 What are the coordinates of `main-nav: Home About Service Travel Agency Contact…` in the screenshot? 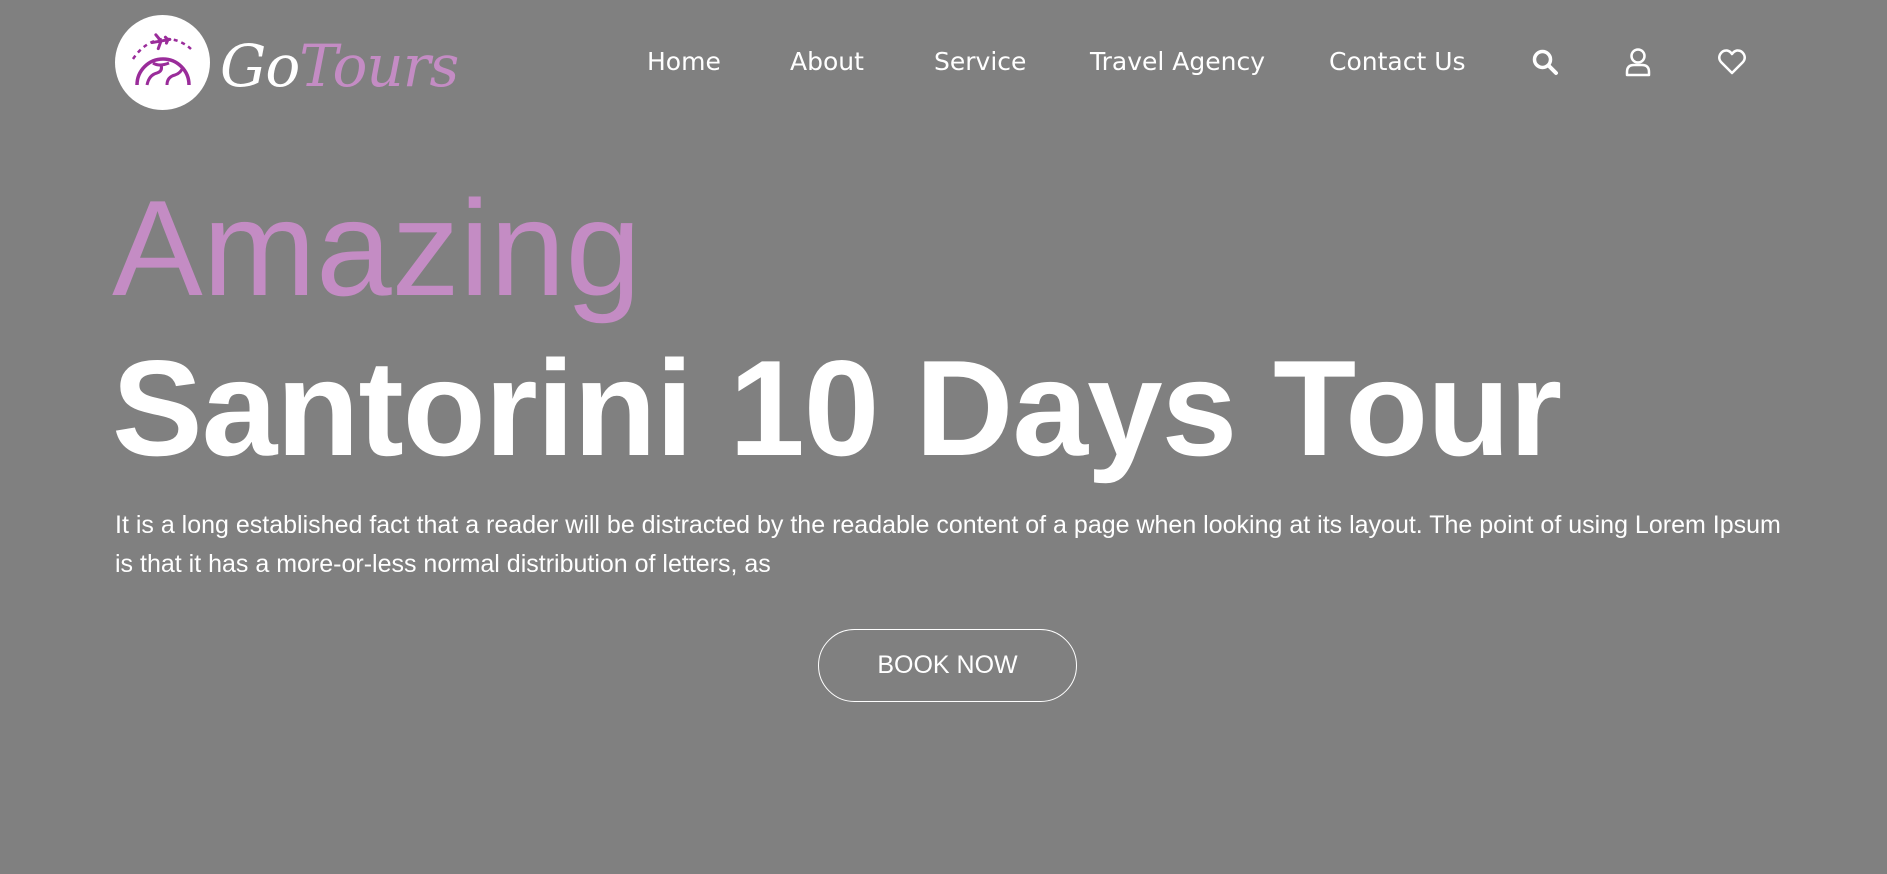 It's located at (943, 62).